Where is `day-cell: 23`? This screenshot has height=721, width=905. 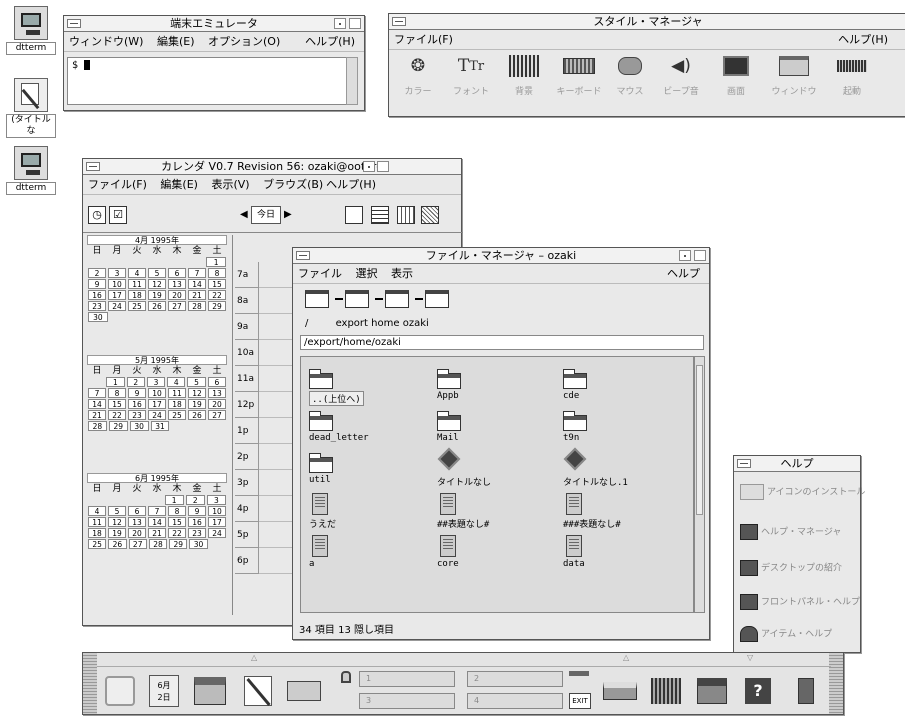
day-cell: 23 is located at coordinates (137, 415).